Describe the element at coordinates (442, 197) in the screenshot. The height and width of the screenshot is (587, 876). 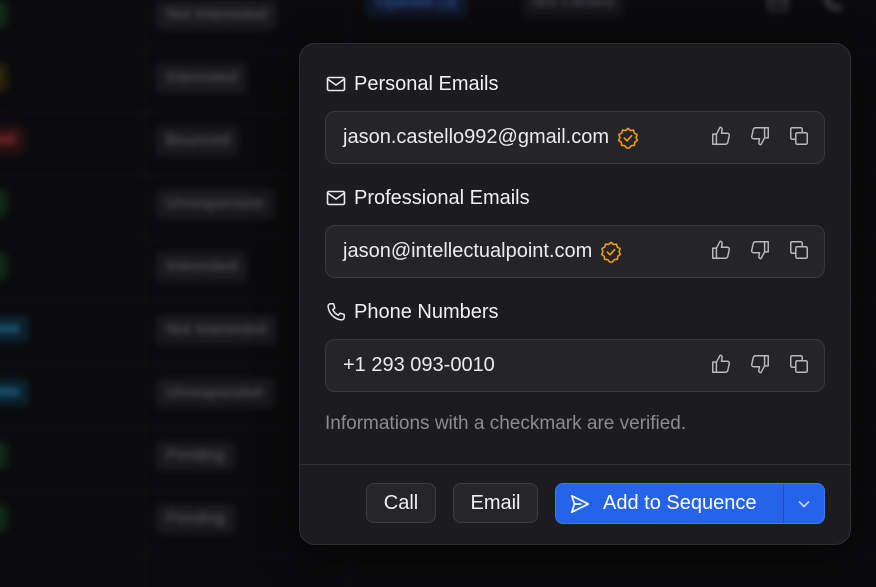
I see `section-title: Professional Emails` at that location.